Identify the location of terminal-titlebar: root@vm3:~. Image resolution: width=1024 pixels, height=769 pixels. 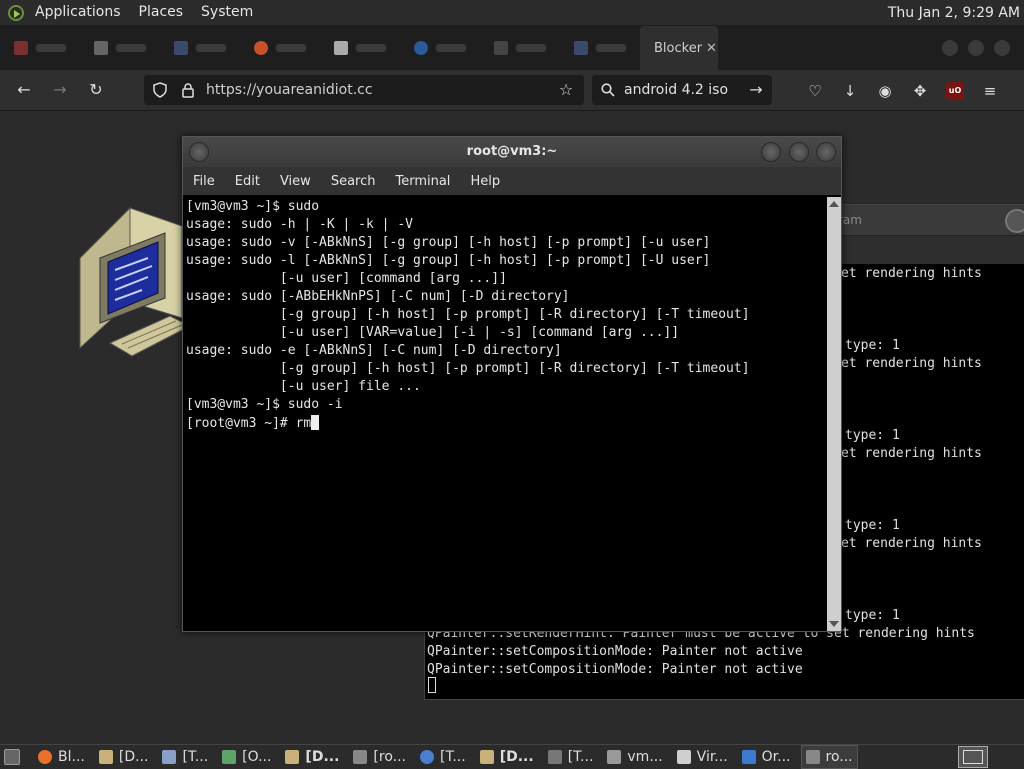
(512, 152).